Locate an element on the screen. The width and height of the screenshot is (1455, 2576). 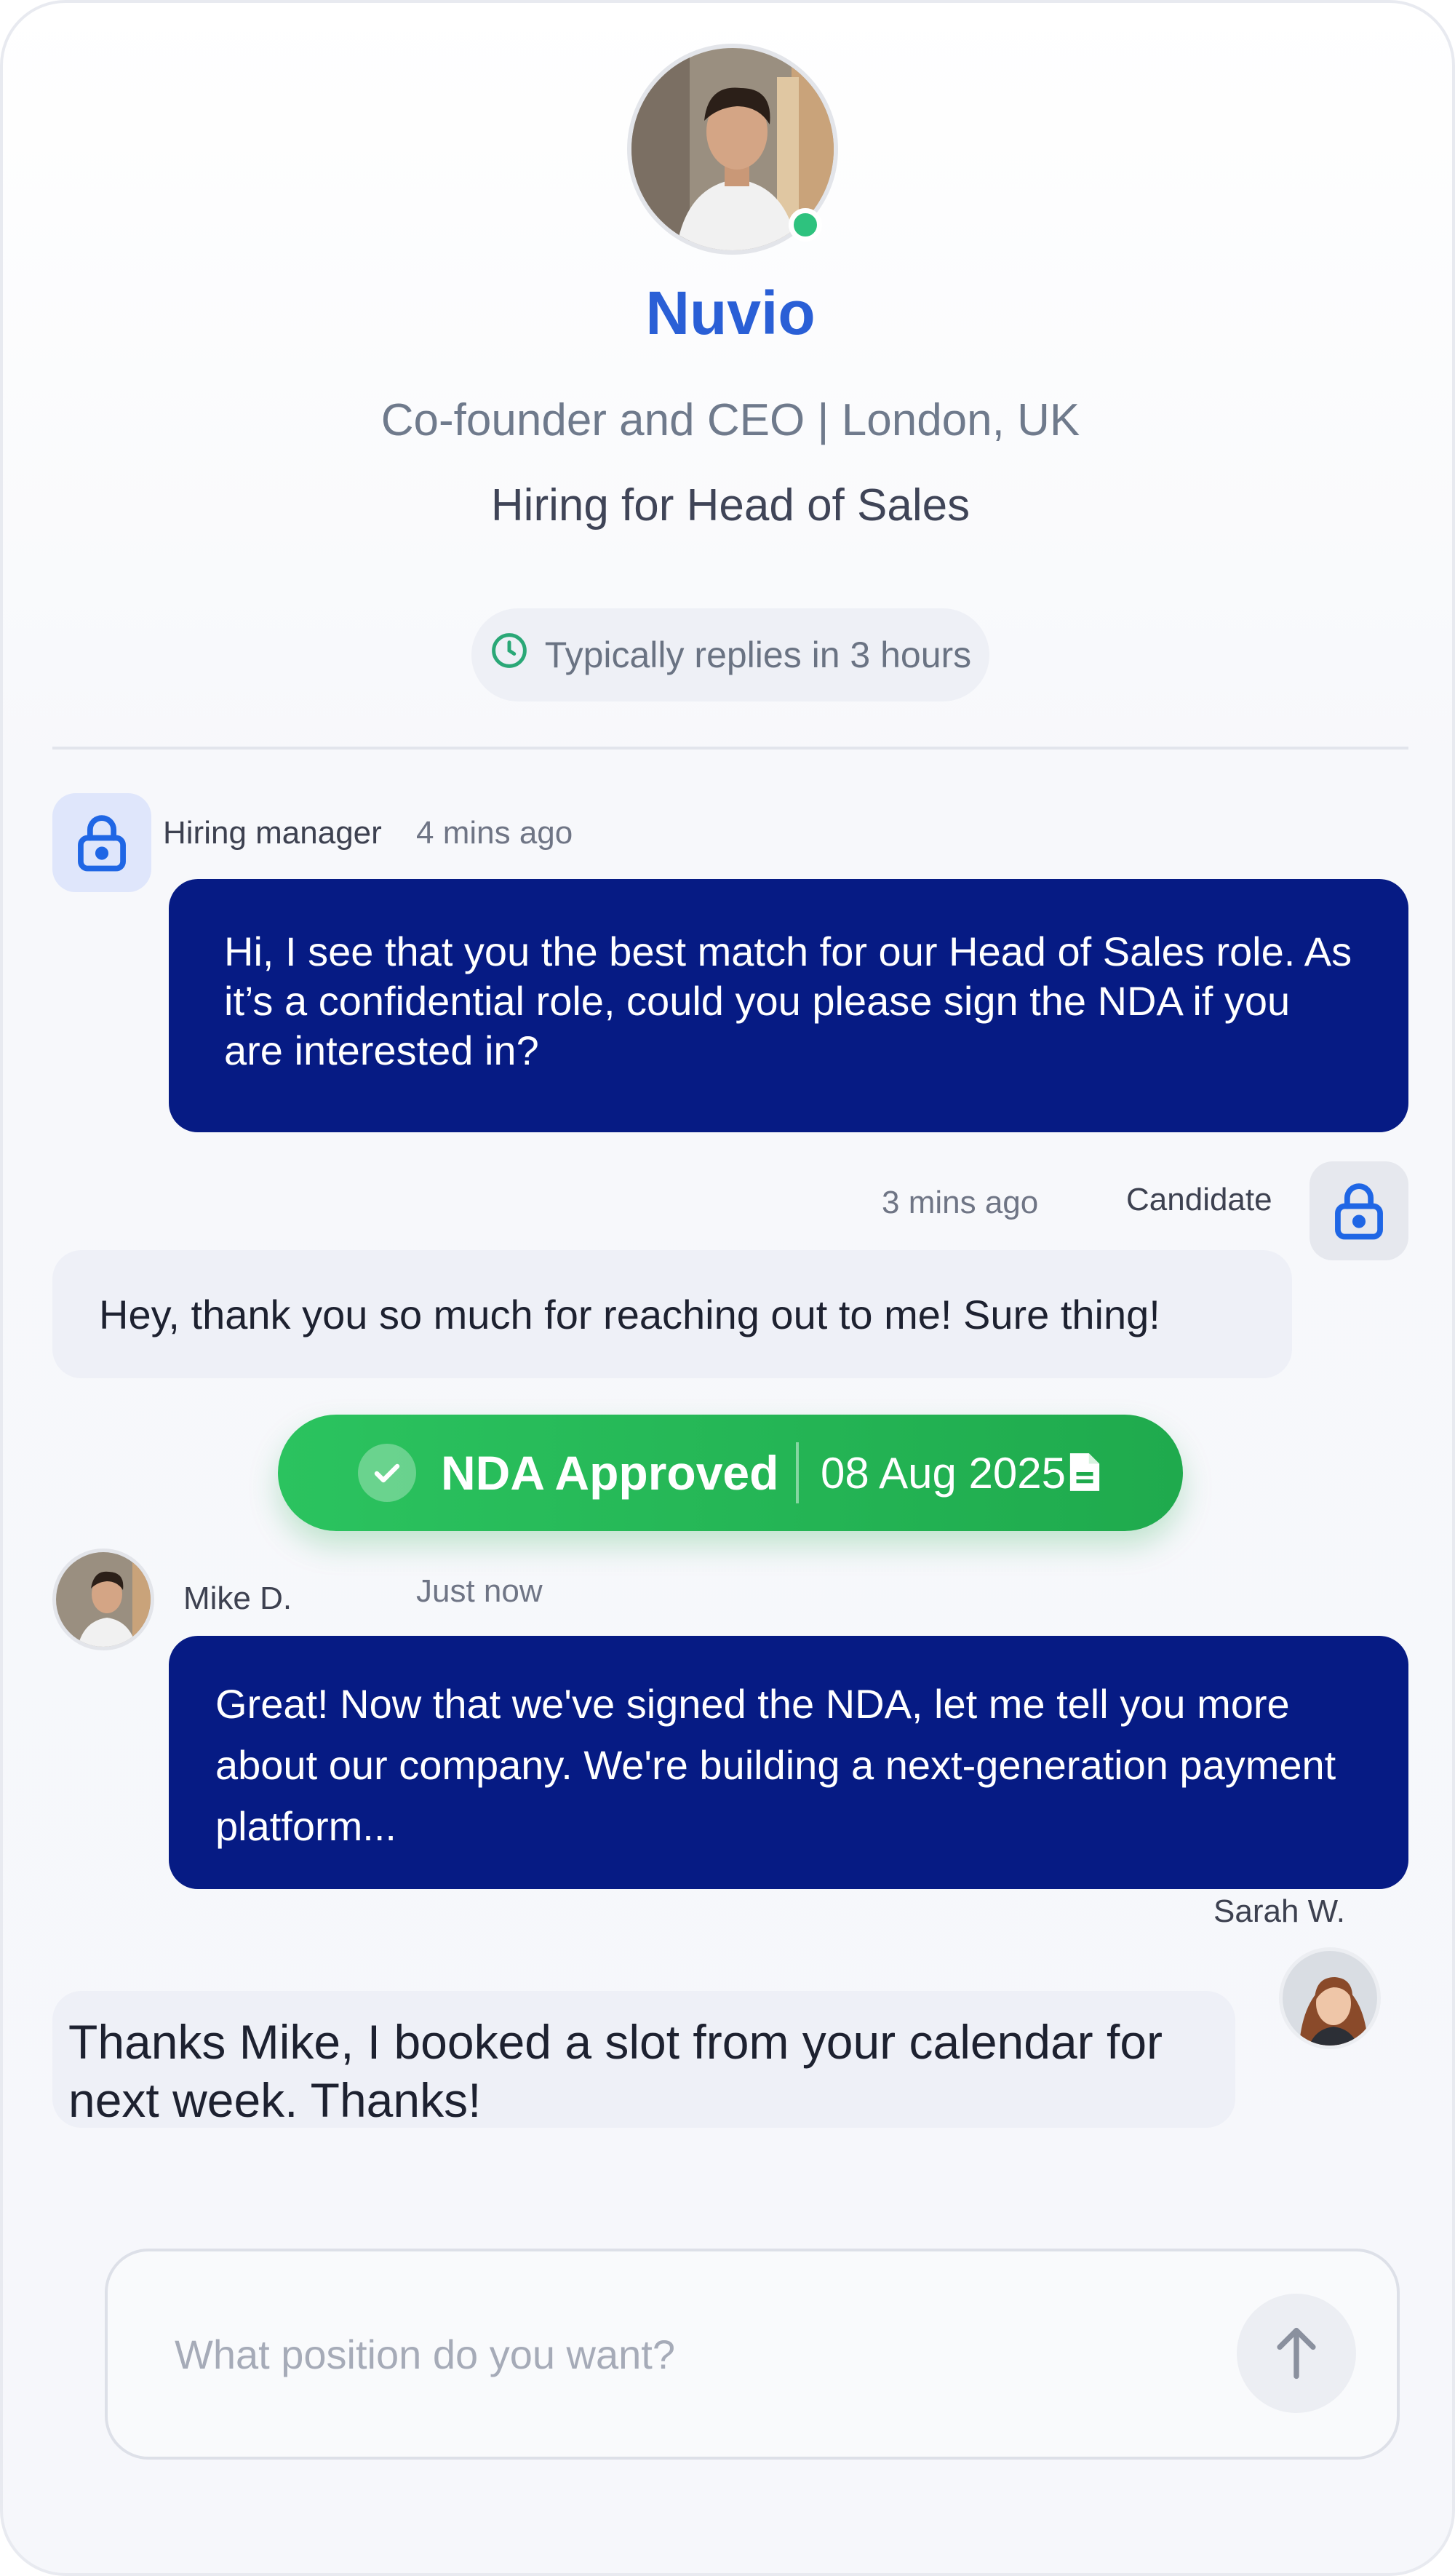
check-icon is located at coordinates (387, 1473).